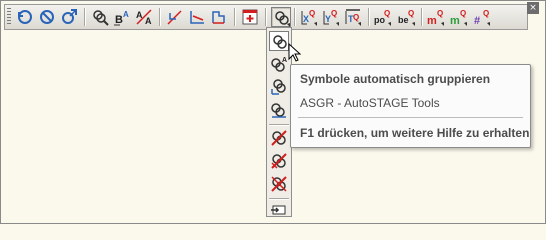  I want to click on group-auto-icon, so click(279, 41).